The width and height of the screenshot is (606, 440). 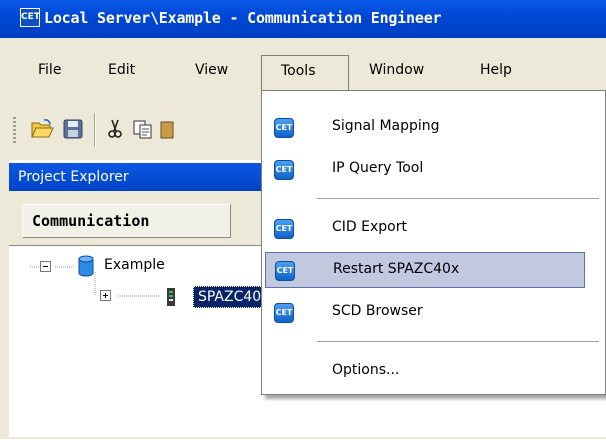 What do you see at coordinates (73, 129) in the screenshot?
I see `save-icon` at bounding box center [73, 129].